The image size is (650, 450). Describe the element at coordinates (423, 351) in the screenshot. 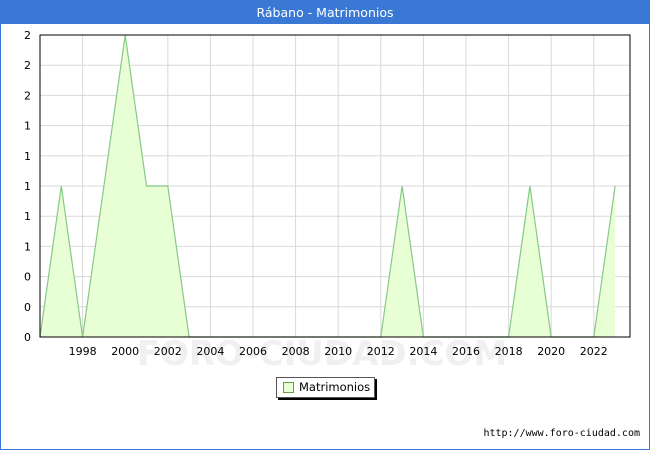

I see `x-tick-label: 2014` at that location.